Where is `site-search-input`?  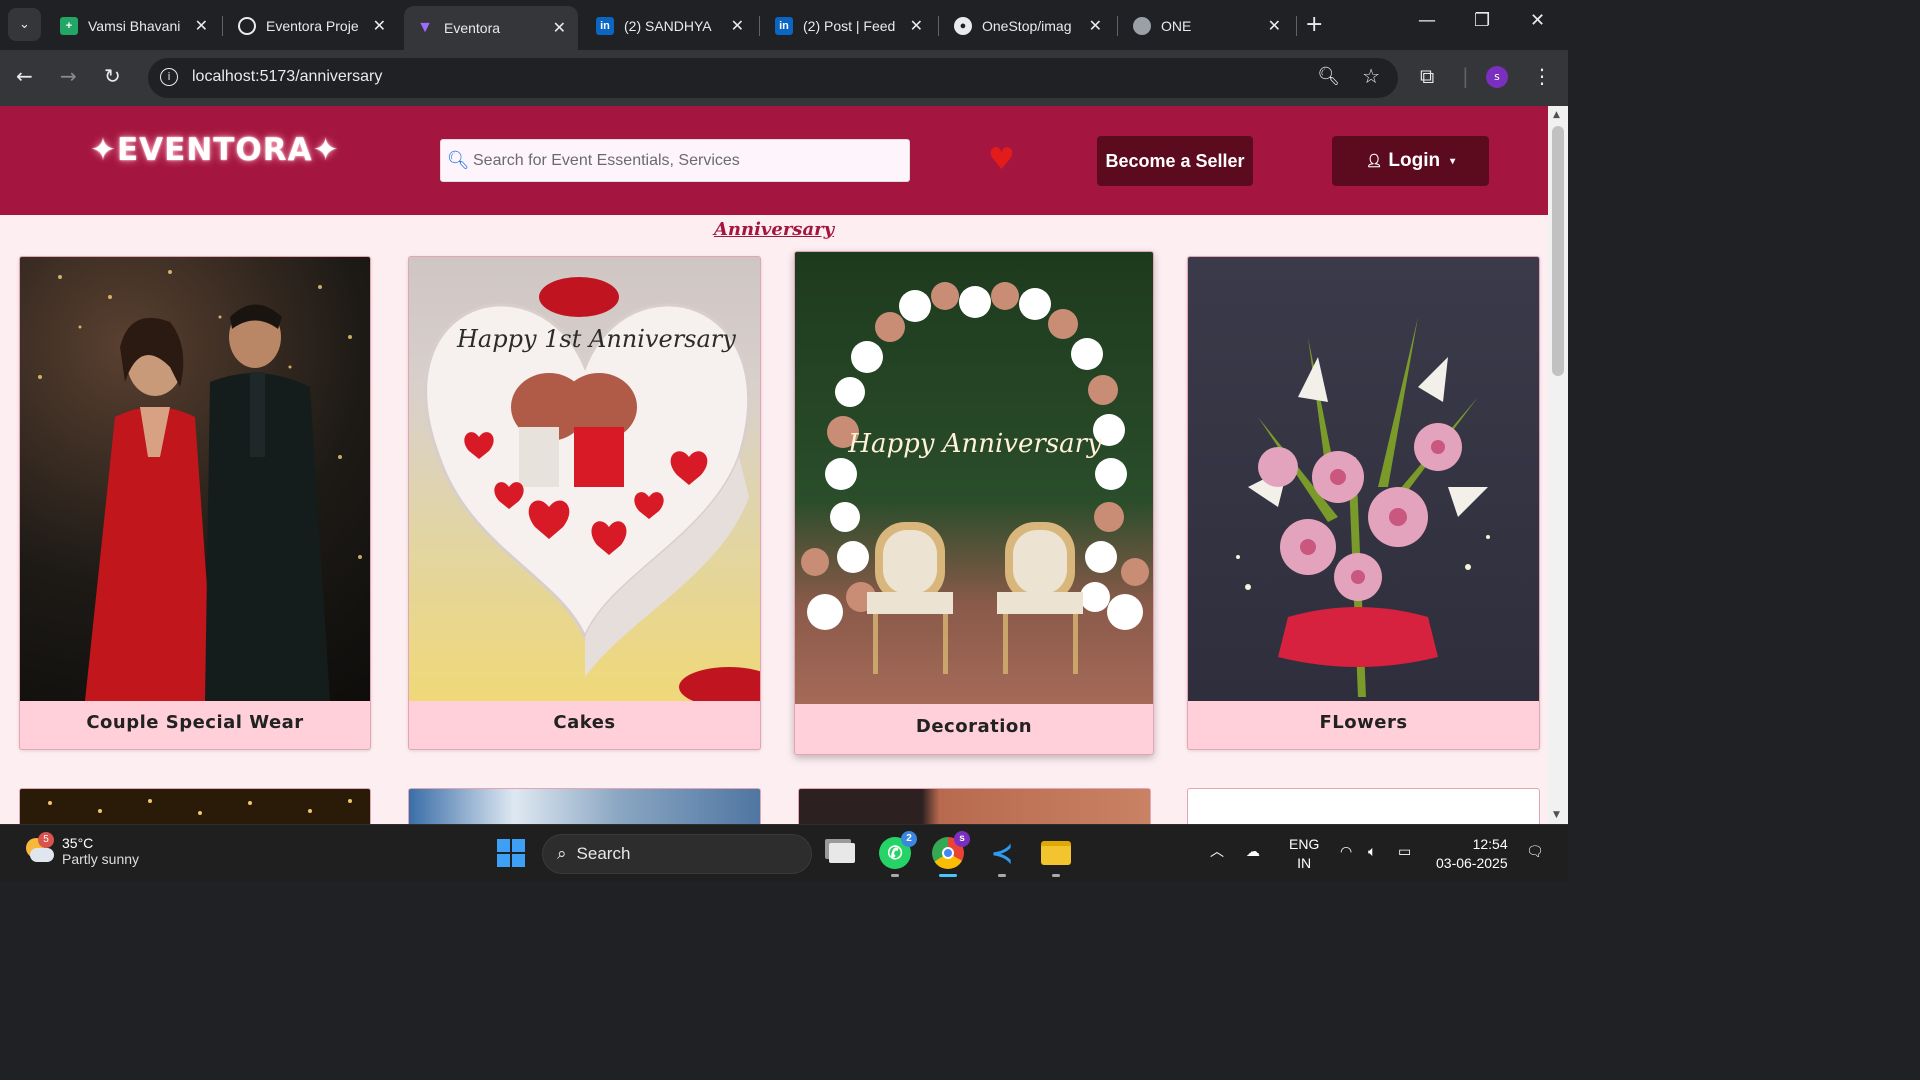
site-search-input is located at coordinates (683, 160).